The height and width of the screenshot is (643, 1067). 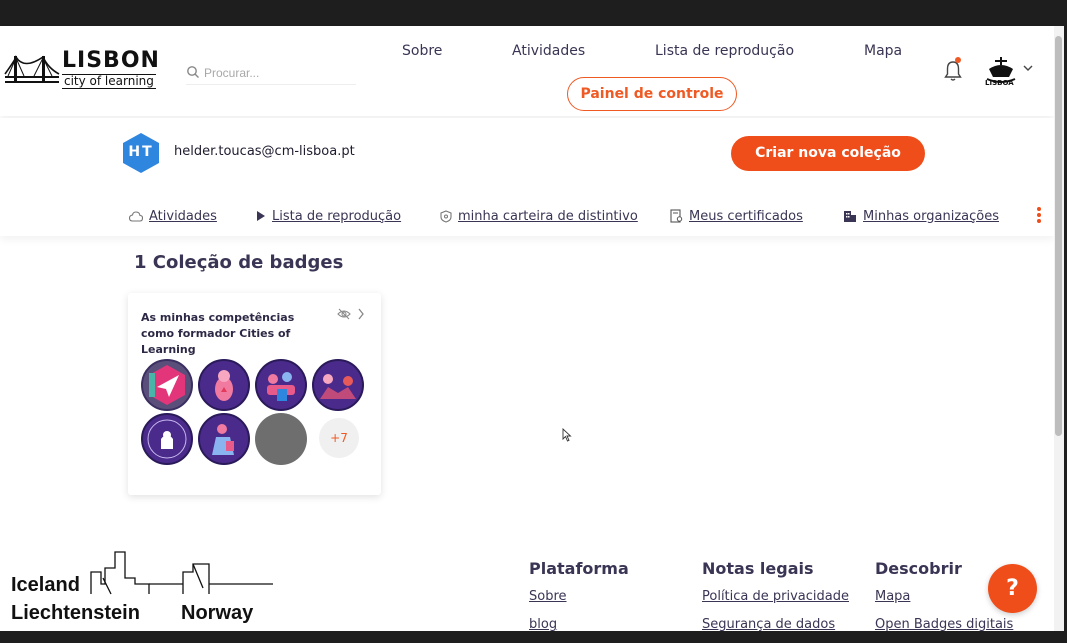 I want to click on footer-brand-liechtenstein: Liechtenstein, so click(x=75, y=613).